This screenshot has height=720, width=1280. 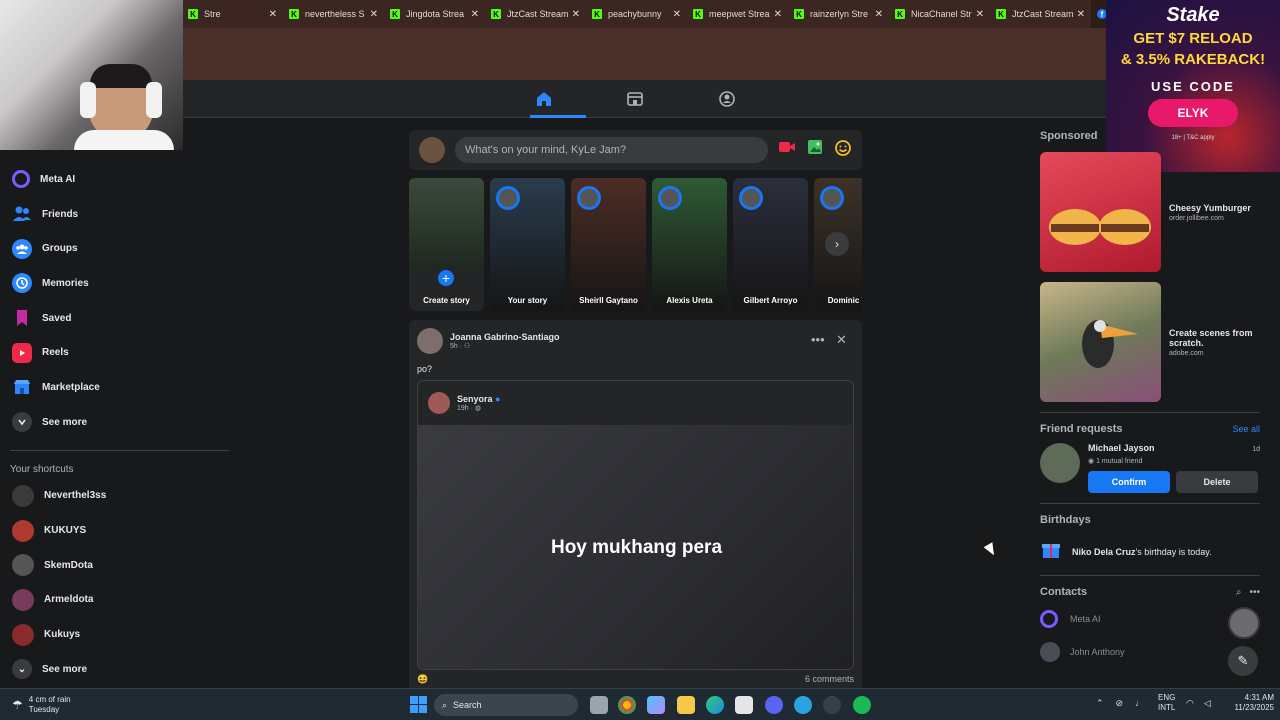 What do you see at coordinates (1166, 703) in the screenshot?
I see `language-indicator: ENG INTL` at bounding box center [1166, 703].